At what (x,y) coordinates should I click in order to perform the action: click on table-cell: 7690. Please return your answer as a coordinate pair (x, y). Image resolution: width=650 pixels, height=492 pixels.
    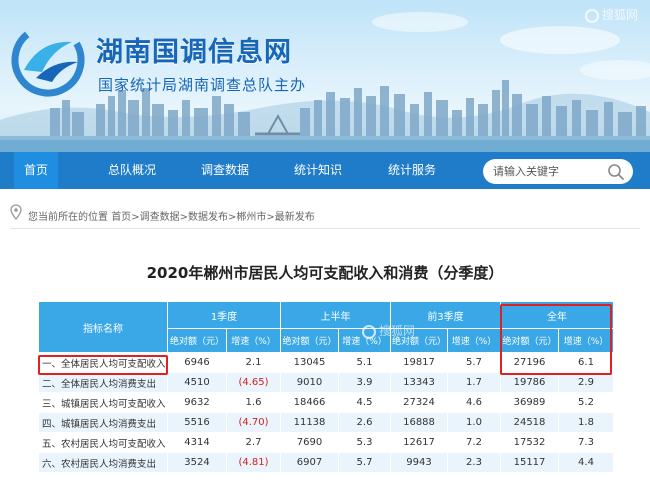
    Looking at the image, I should click on (309, 442).